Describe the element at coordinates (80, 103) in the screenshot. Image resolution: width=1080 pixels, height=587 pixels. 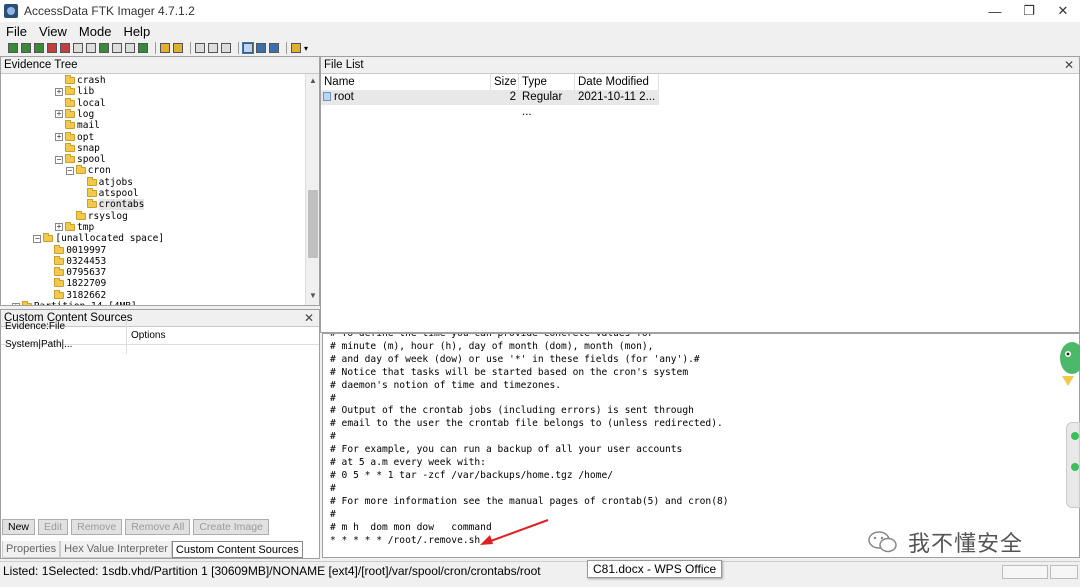
I see `tree-item: local` at that location.